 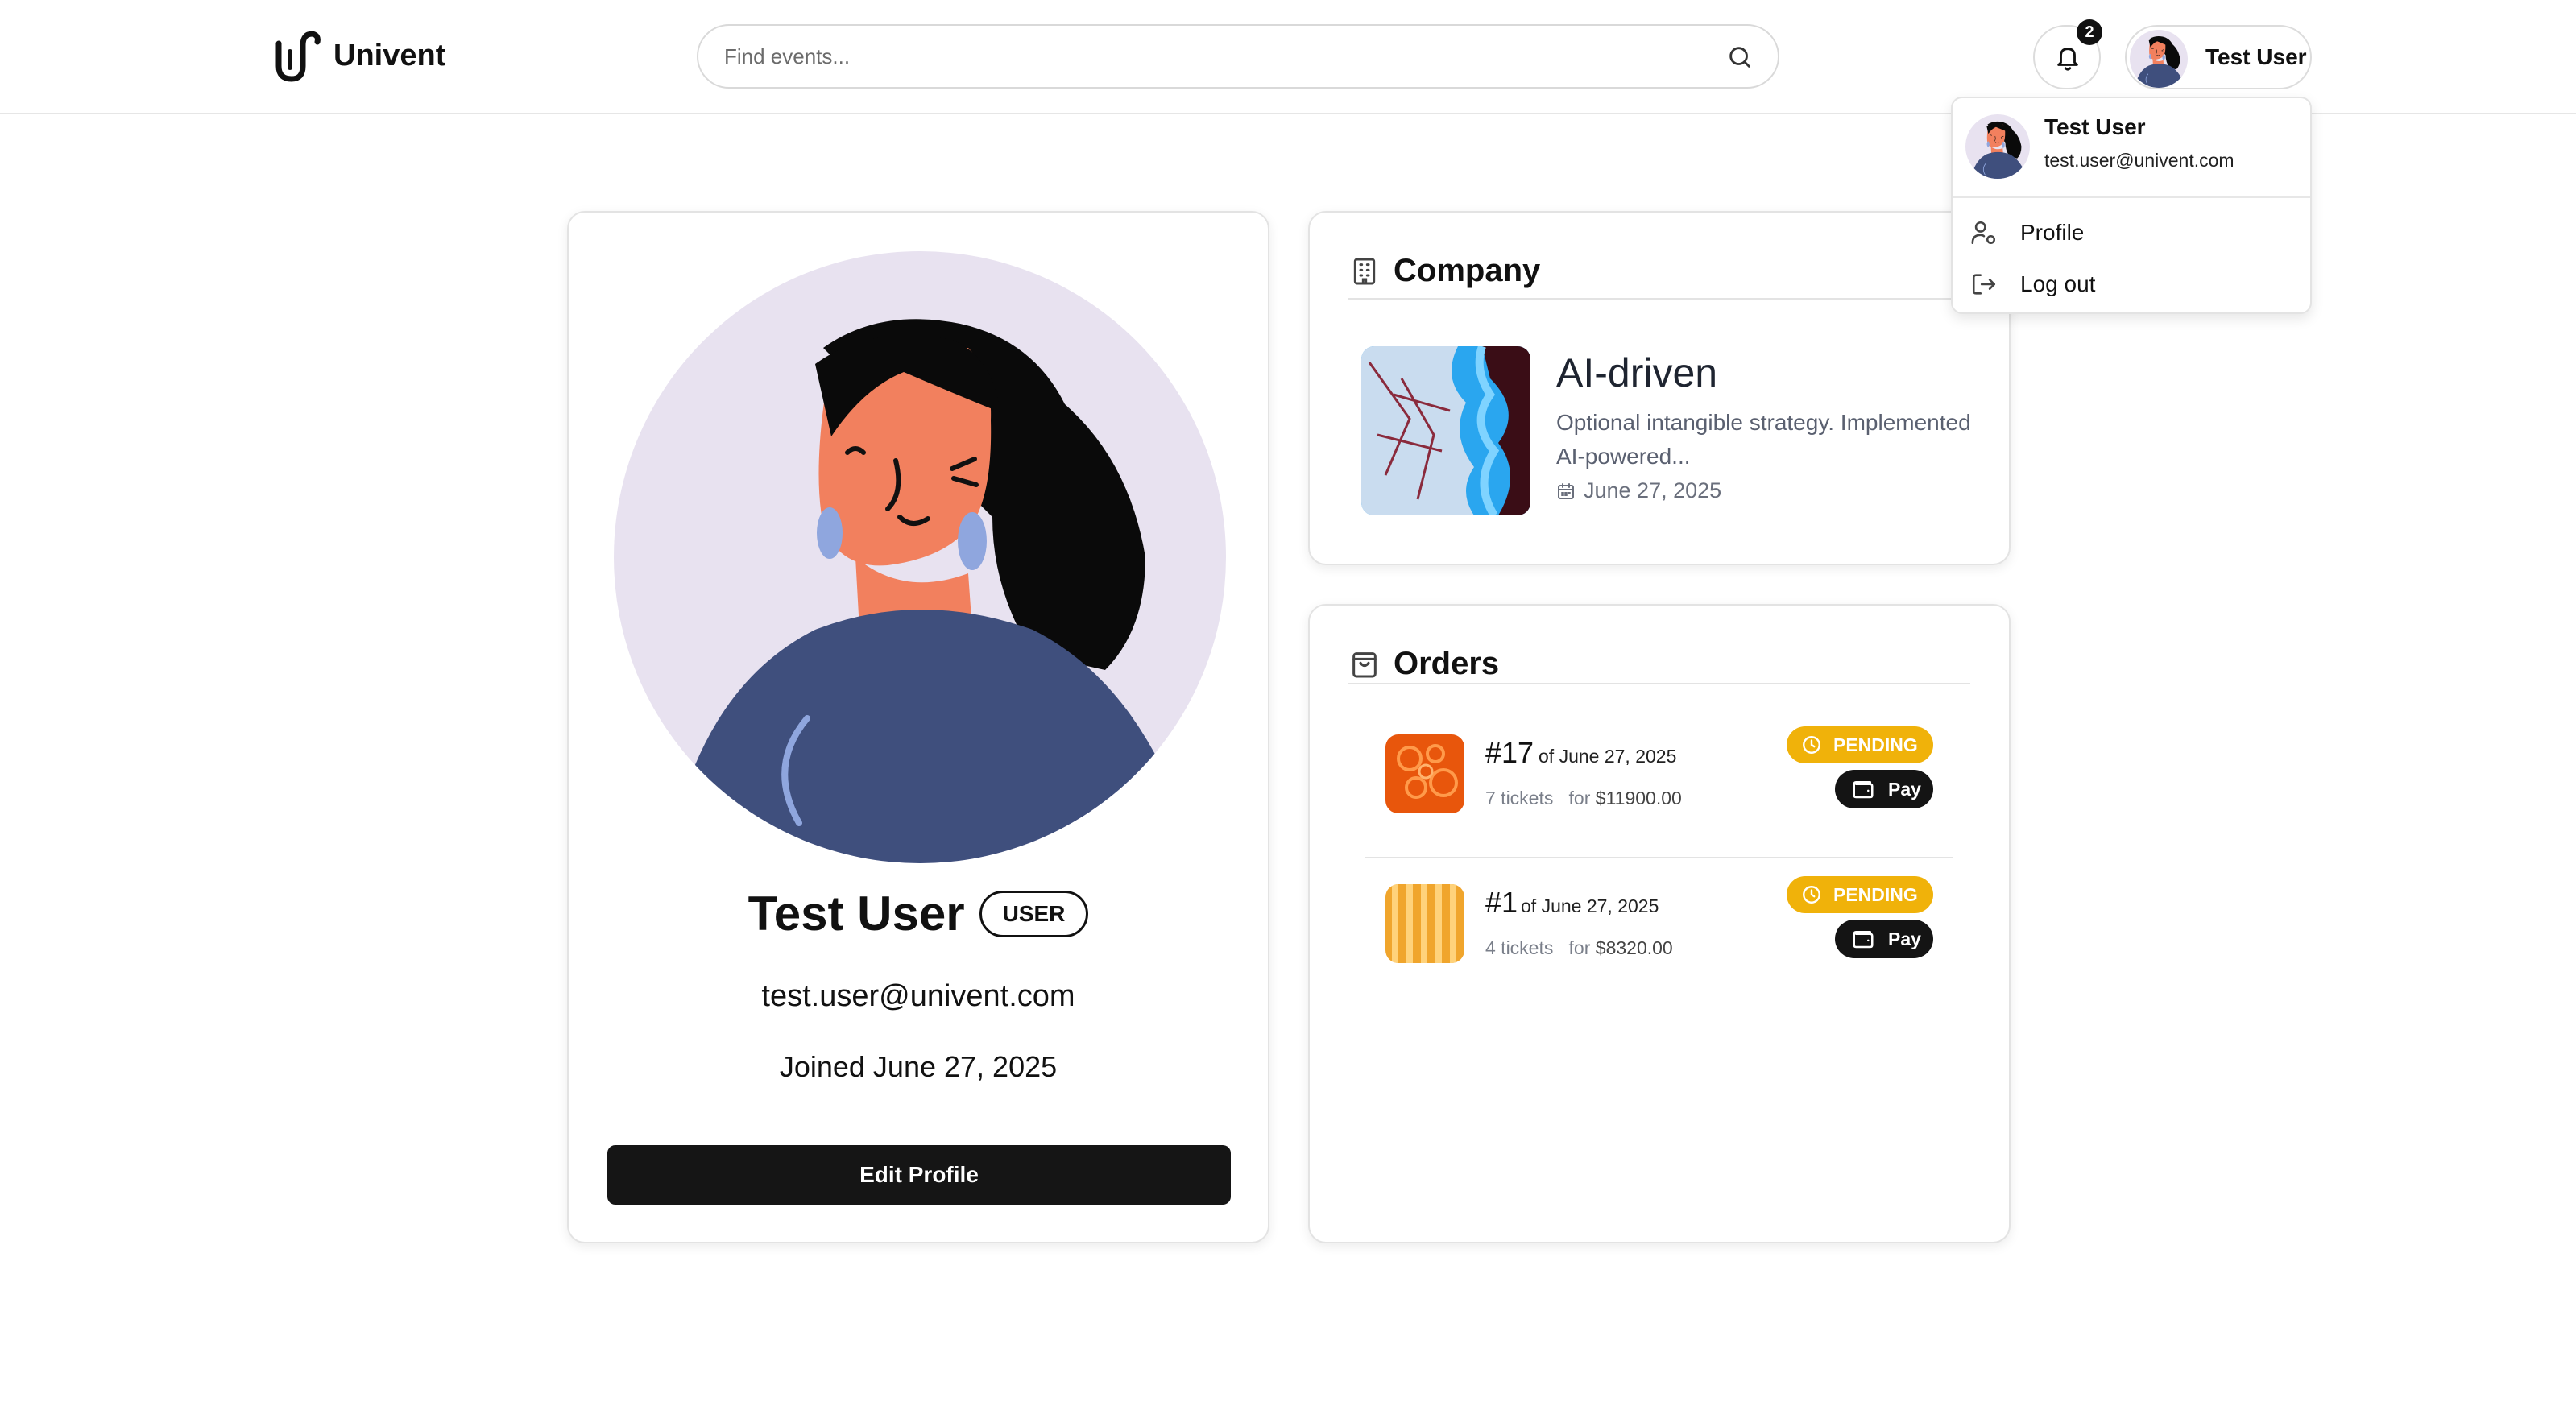 I want to click on avatar, so click(x=2159, y=59).